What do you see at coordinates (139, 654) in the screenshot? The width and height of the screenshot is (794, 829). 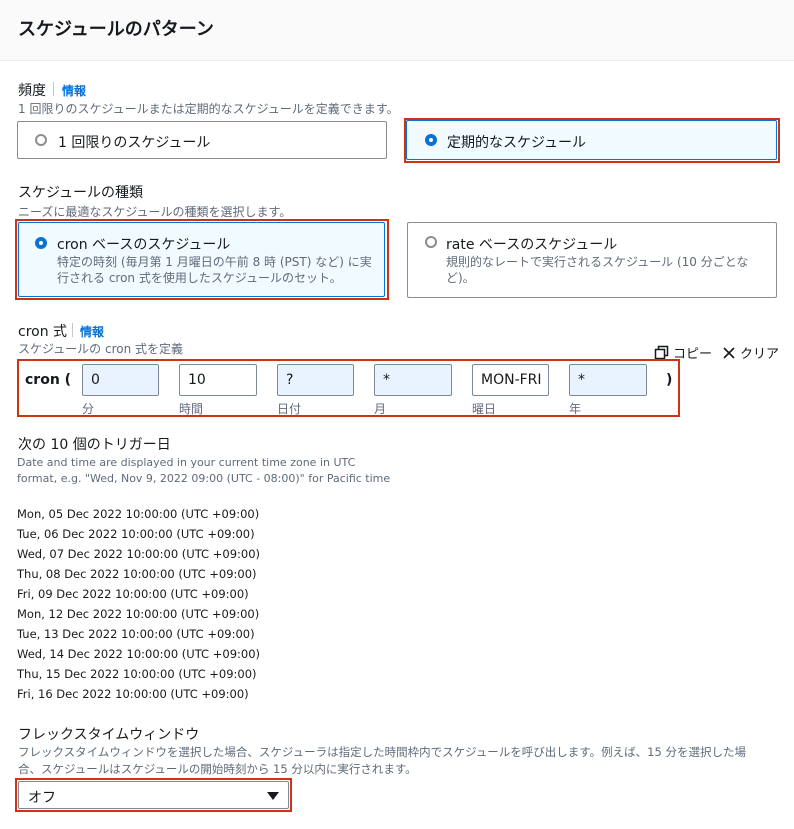 I see `trigger-date-item: Wed, 14 Dec 2022 10:00:00 (UTC +09:00)` at bounding box center [139, 654].